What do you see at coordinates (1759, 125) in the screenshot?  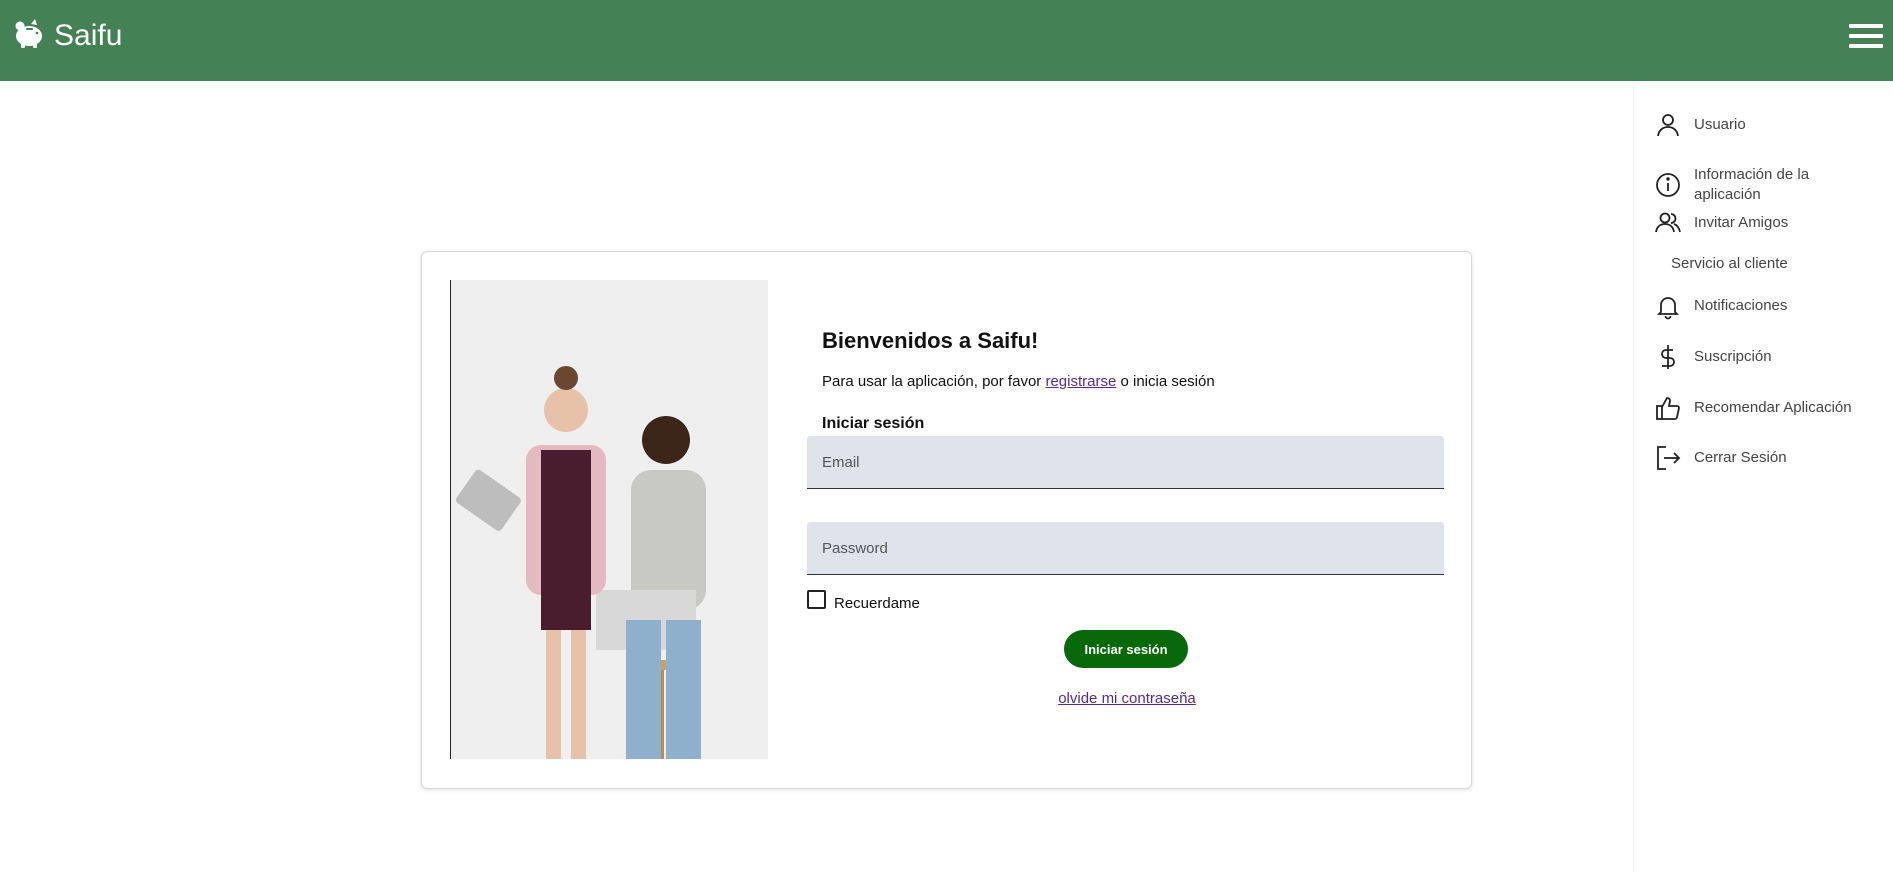 I see `sidebar-item-usuario: Usuario` at bounding box center [1759, 125].